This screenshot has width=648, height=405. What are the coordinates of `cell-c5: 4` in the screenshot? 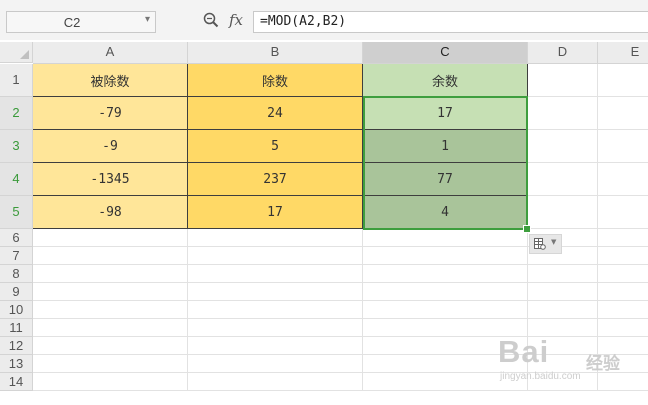 It's located at (445, 212).